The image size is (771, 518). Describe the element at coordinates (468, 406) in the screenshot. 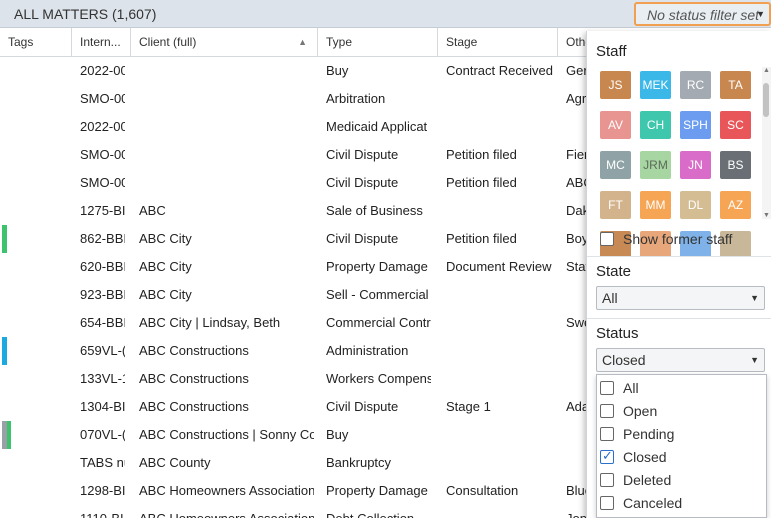

I see `cell-stage: Stage 1` at that location.